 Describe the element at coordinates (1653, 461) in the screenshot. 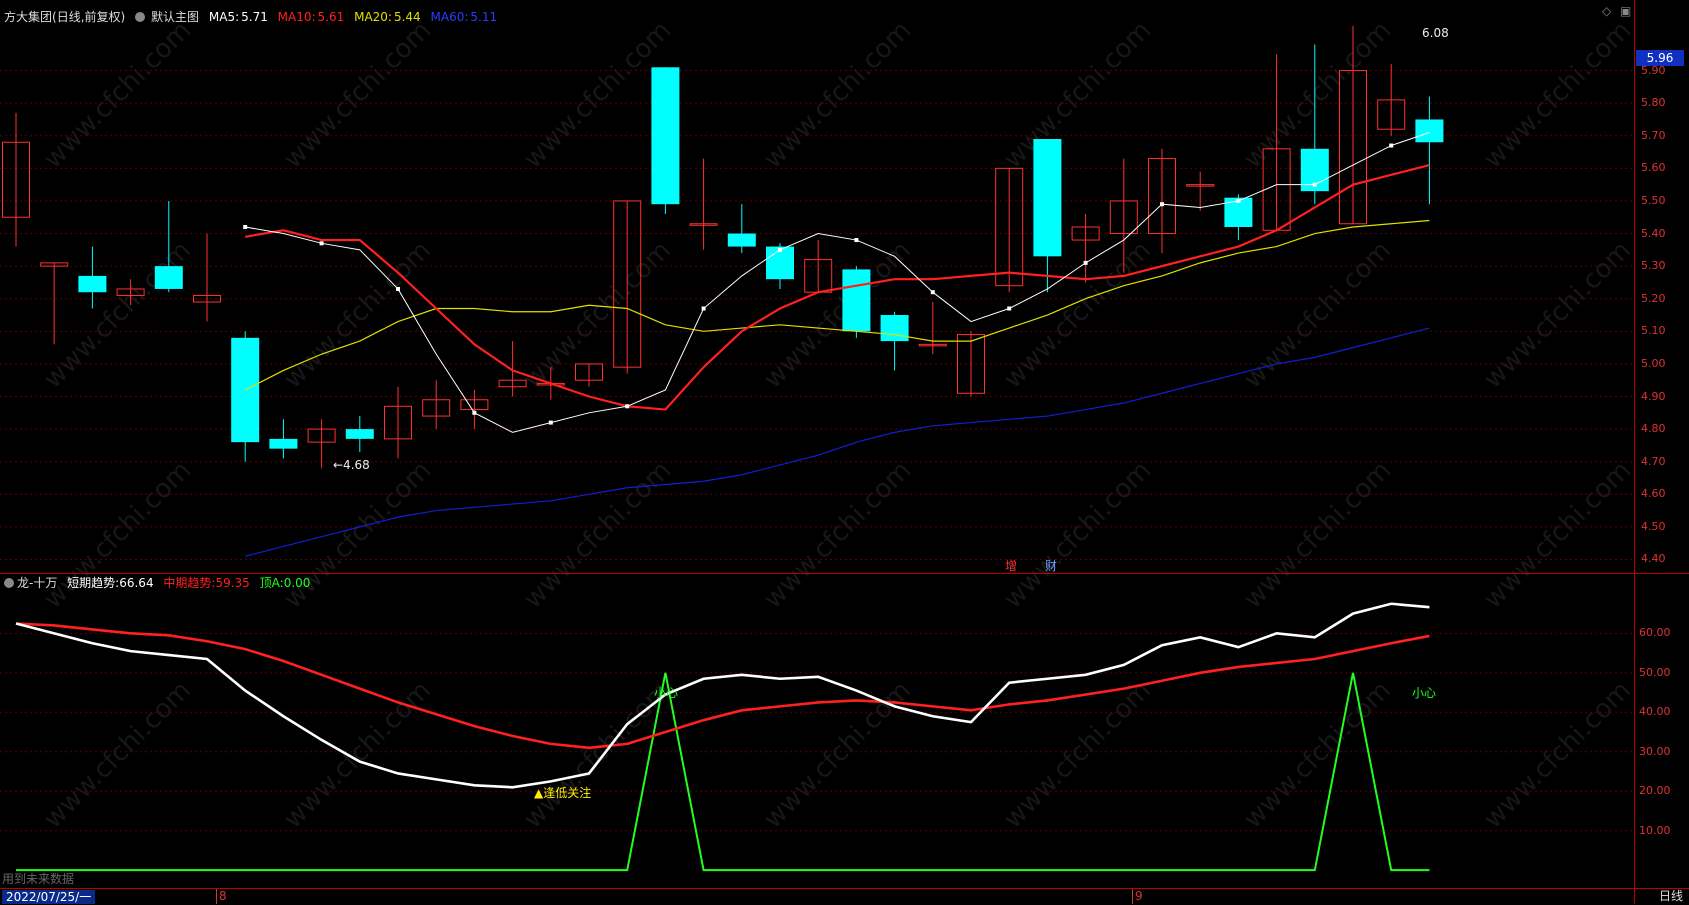

I see `price-axis-tick: 4.70` at that location.